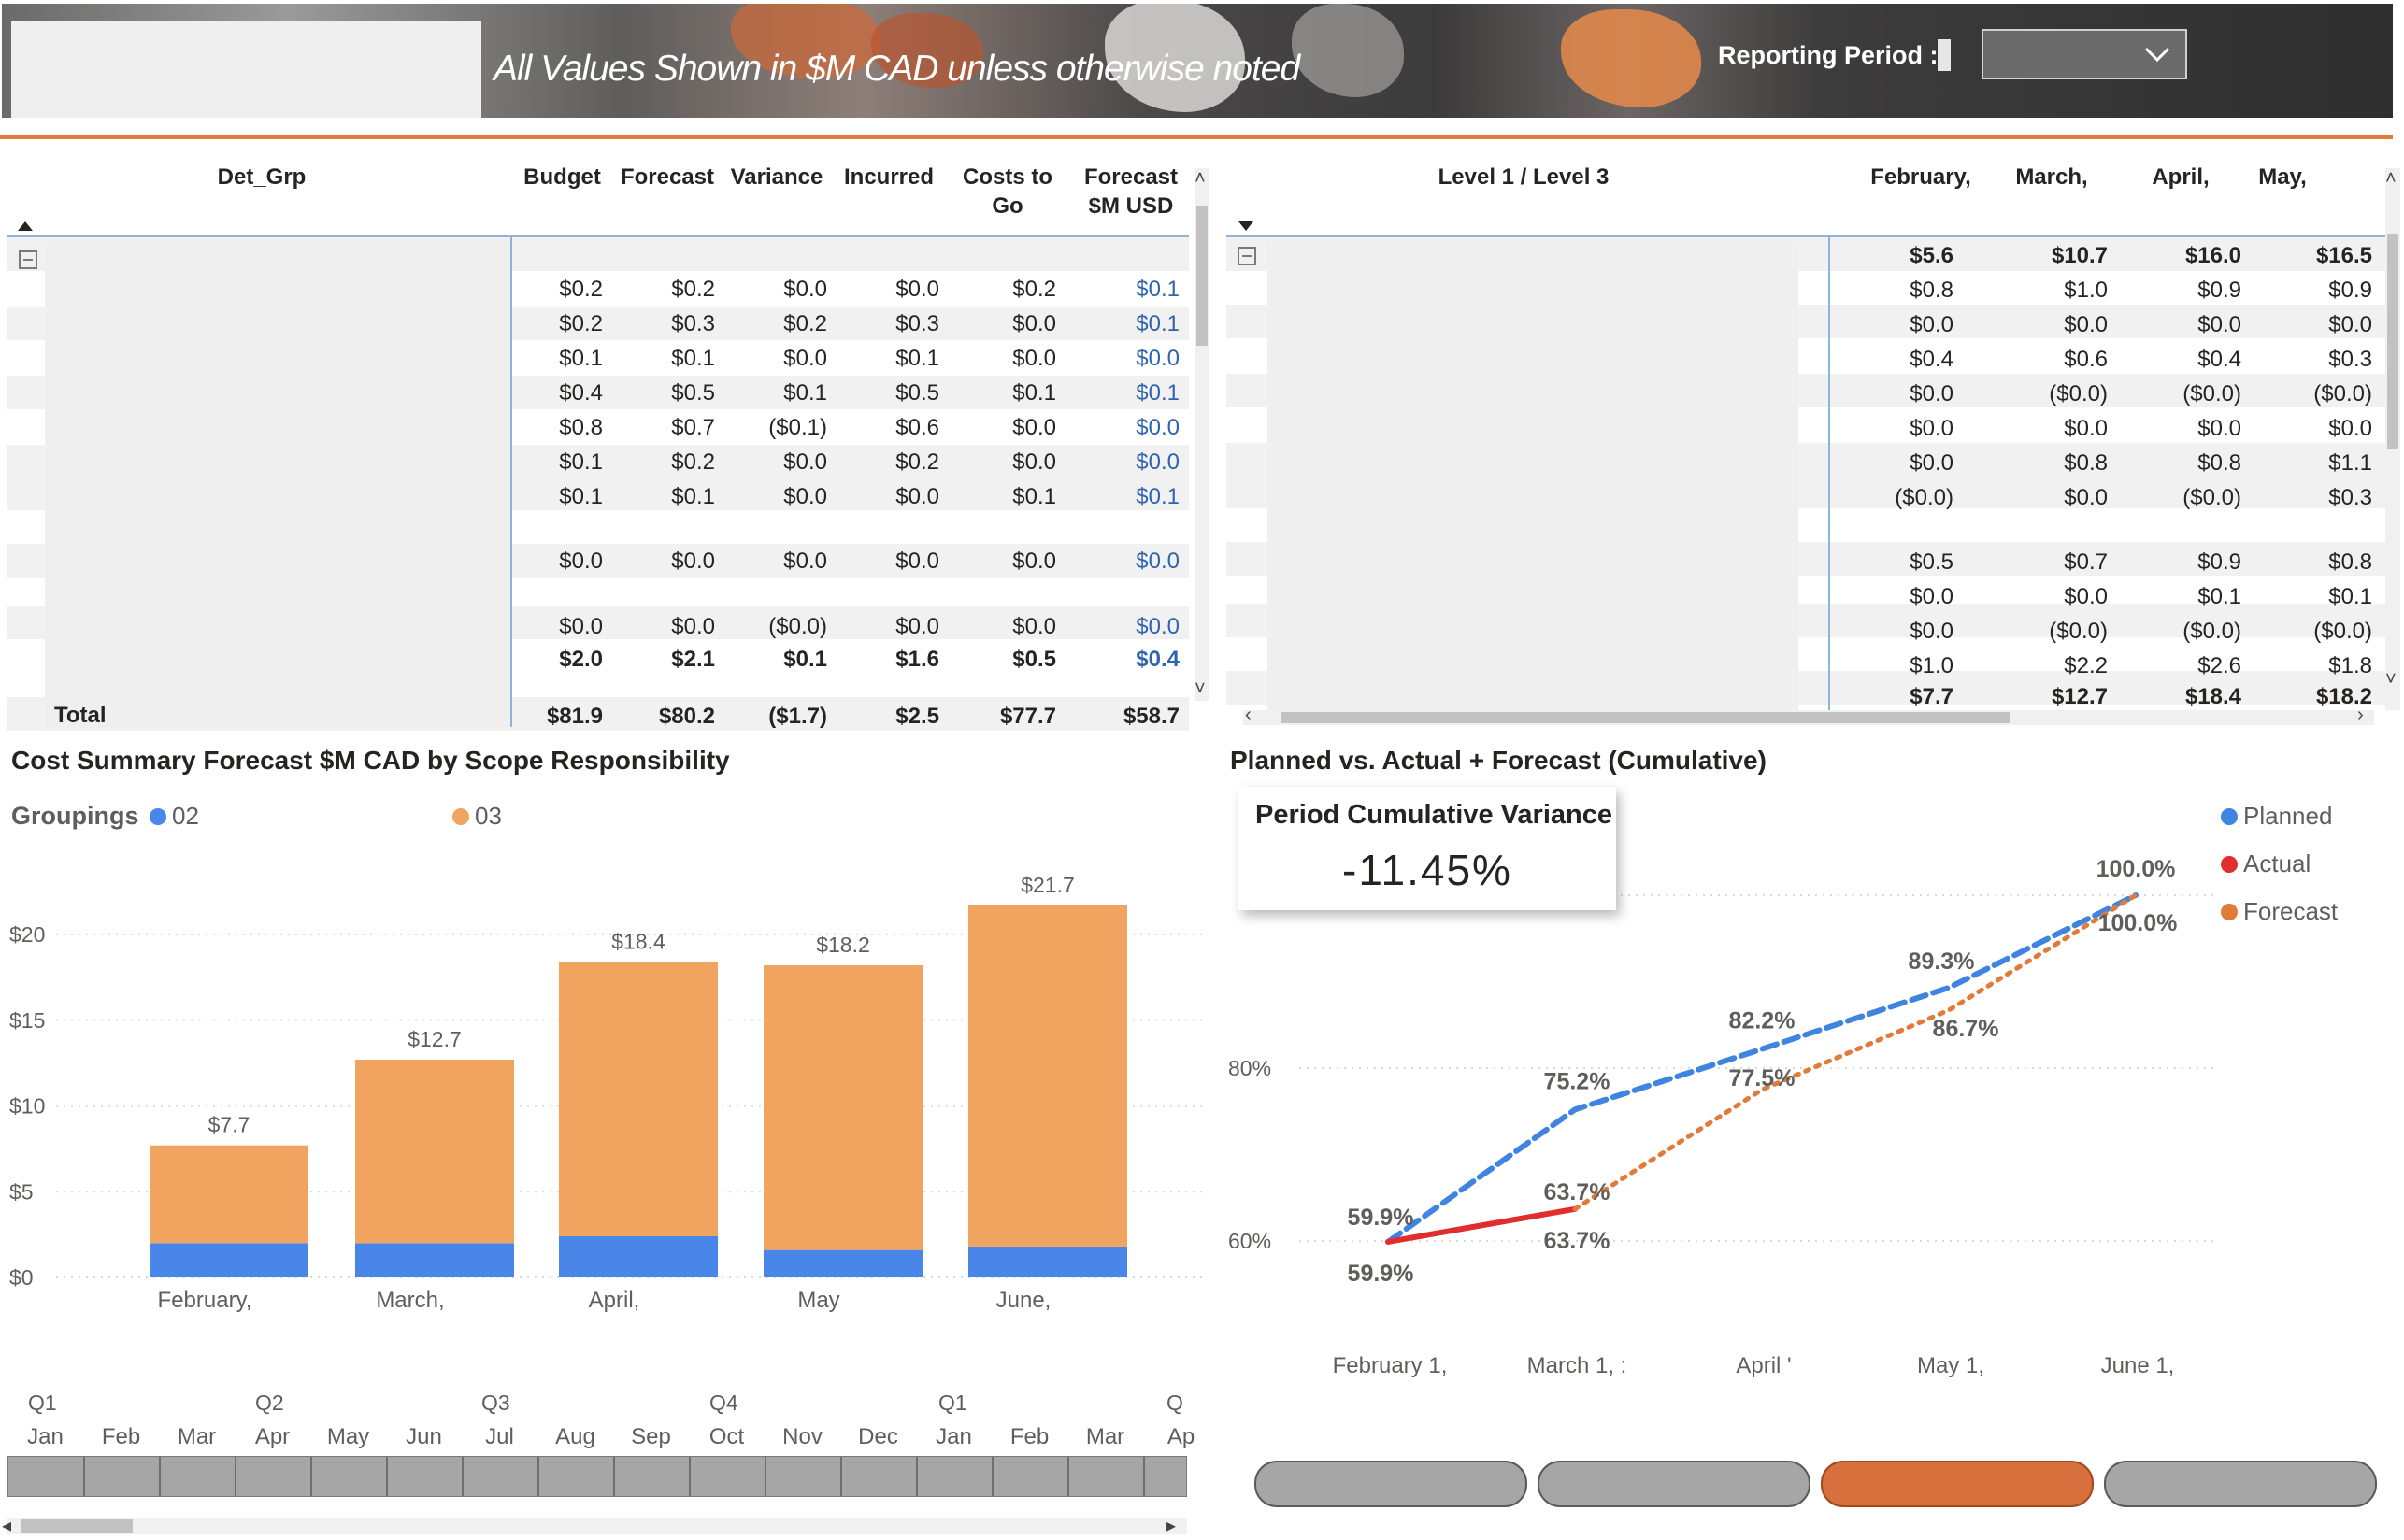  What do you see at coordinates (597, 1476) in the screenshot?
I see `timeline-range-bar` at bounding box center [597, 1476].